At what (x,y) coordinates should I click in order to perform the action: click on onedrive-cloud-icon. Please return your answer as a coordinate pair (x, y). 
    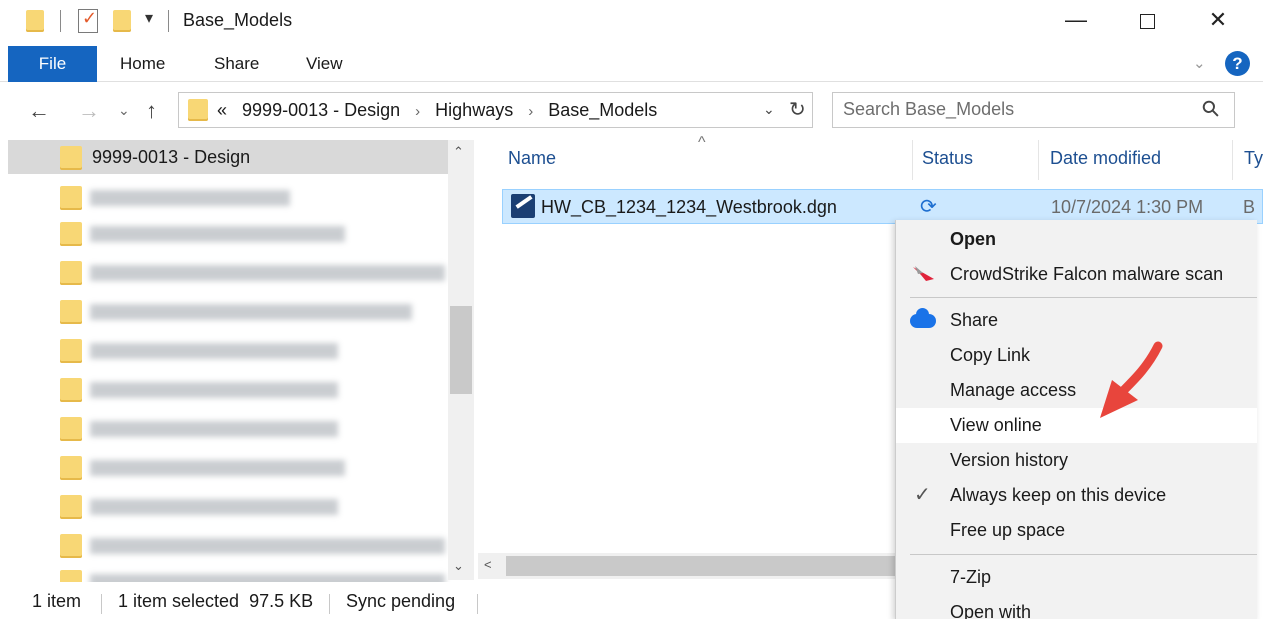
    Looking at the image, I should click on (923, 318).